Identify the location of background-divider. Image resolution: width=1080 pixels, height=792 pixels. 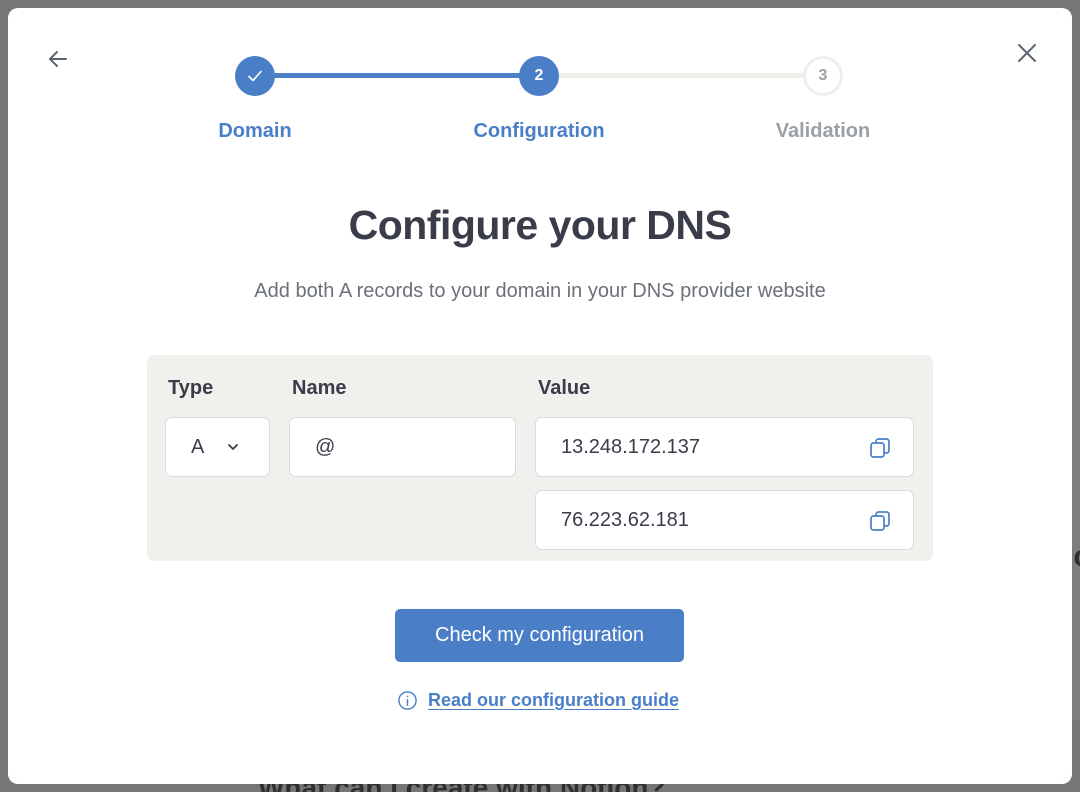
(1076, 420).